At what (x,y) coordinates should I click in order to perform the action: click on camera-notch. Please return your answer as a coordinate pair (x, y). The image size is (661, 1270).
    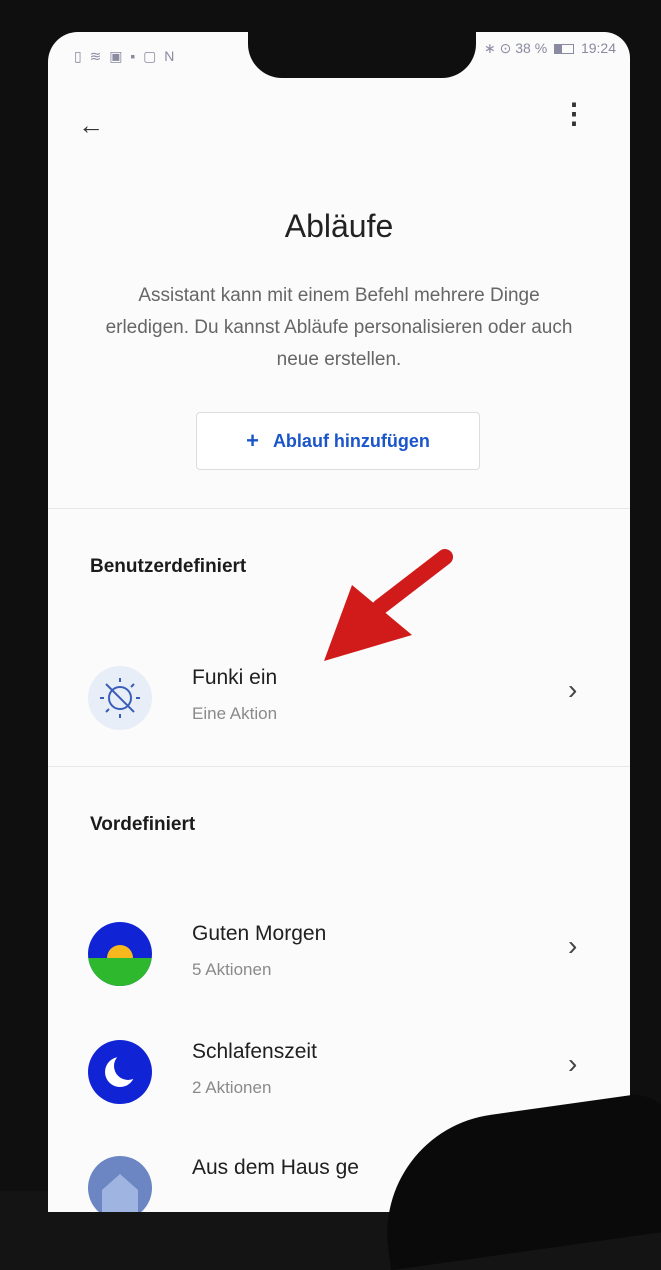
    Looking at the image, I should click on (362, 55).